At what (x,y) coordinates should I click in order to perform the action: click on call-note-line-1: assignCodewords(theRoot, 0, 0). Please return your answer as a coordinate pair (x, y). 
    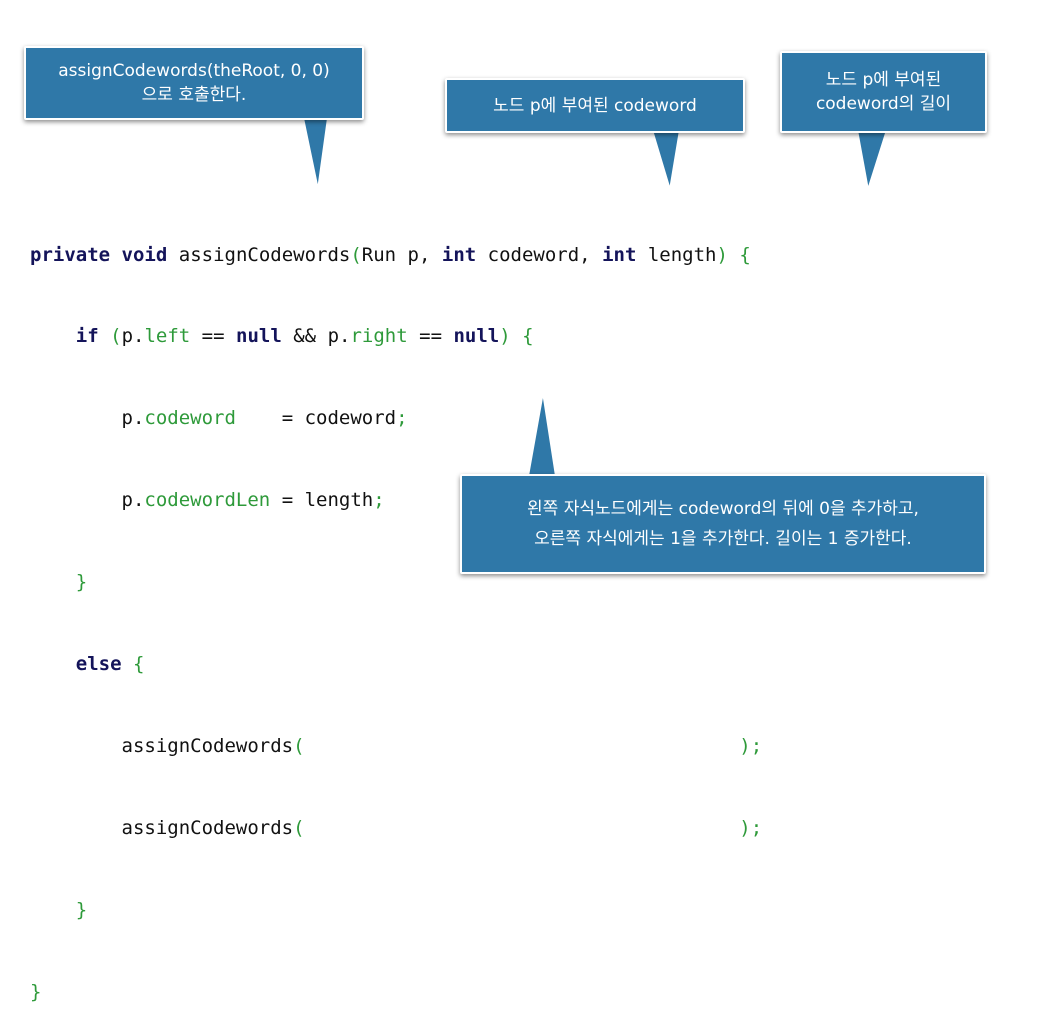
    Looking at the image, I should click on (194, 71).